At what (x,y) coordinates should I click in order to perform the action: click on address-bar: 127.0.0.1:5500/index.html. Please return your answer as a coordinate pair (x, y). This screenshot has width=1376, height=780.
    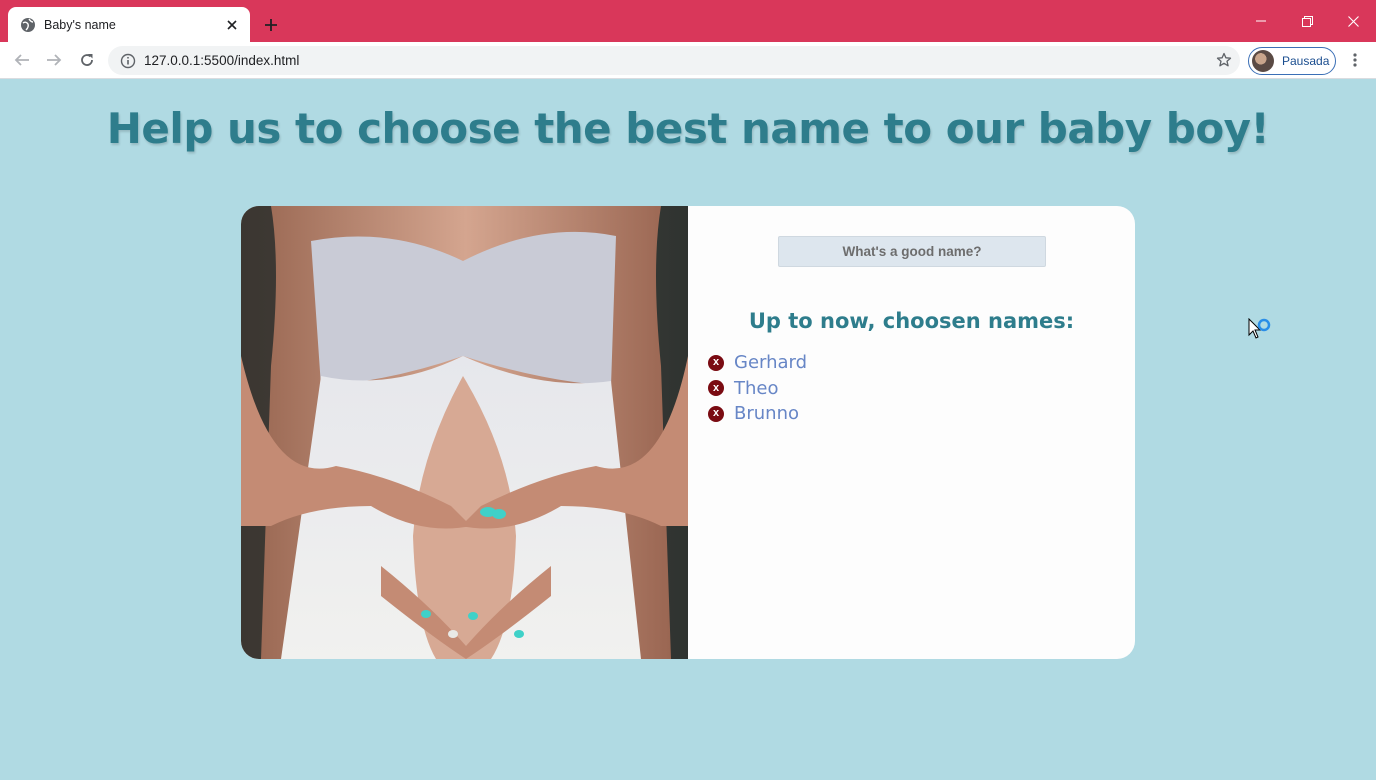
    Looking at the image, I should click on (674, 60).